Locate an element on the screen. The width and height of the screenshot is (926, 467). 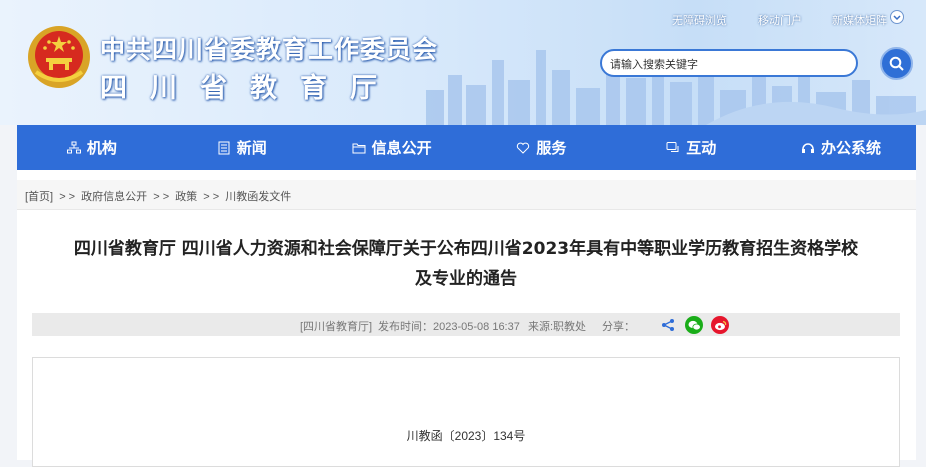
nav-label: 信息公开 is located at coordinates (401, 148).